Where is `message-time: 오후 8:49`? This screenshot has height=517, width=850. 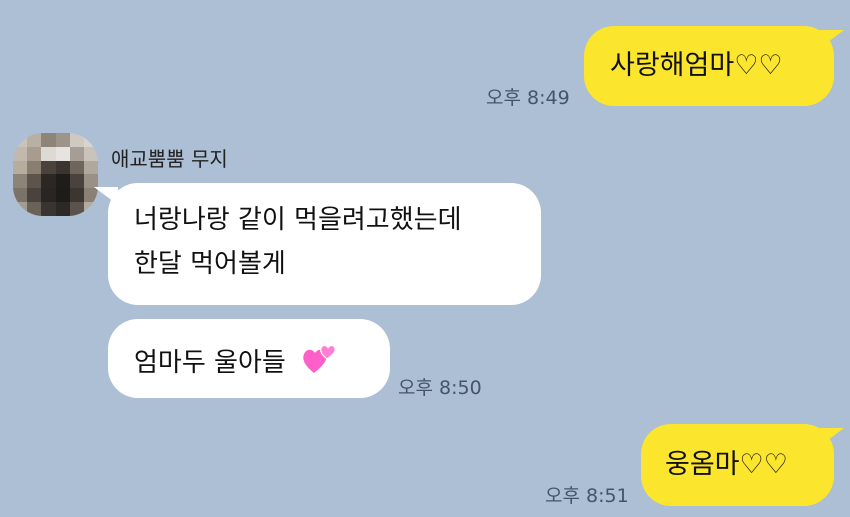
message-time: 오후 8:49 is located at coordinates (528, 98).